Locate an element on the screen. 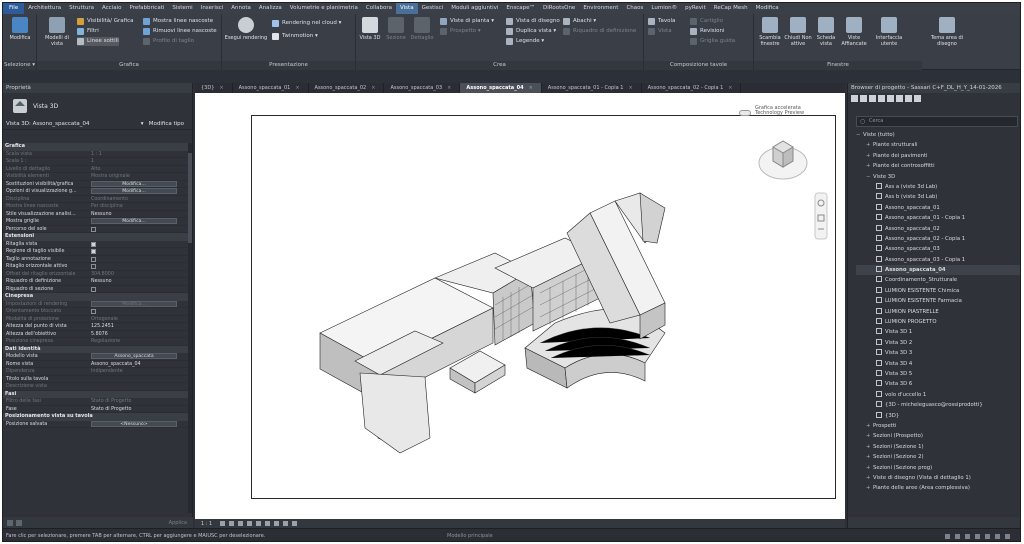 The height and width of the screenshot is (544, 1024). linee-sottili-button: Linee sottili is located at coordinates (98, 41).